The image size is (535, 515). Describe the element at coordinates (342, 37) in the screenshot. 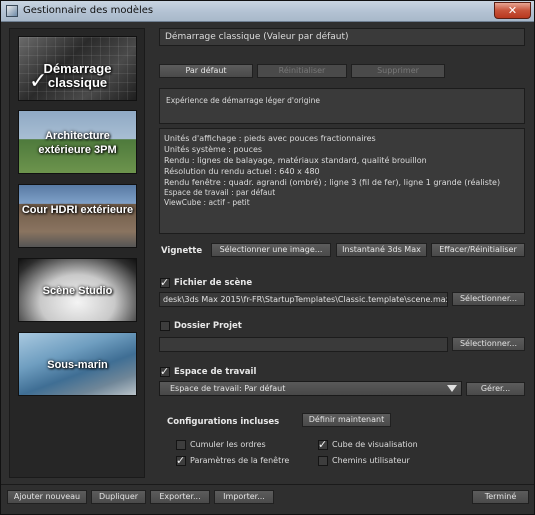

I see `template-name-field: Démarrage classique (Valeur par défaut)` at that location.